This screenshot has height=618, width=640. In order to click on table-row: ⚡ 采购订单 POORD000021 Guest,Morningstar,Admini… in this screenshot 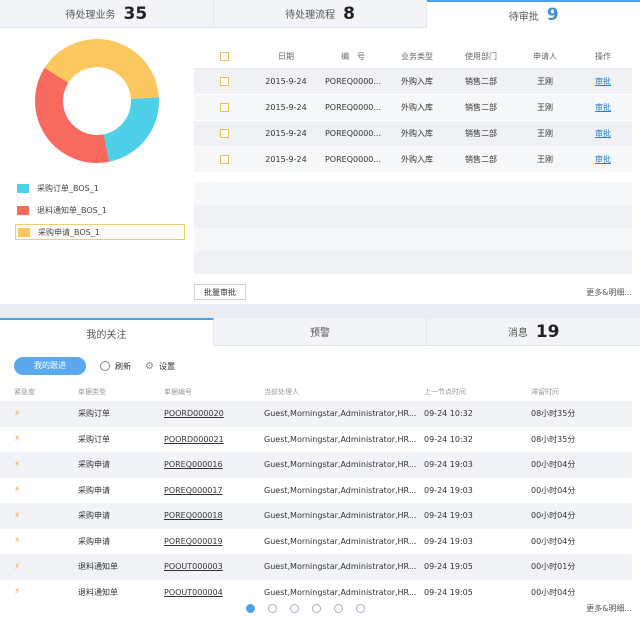, I will do `click(316, 439)`.